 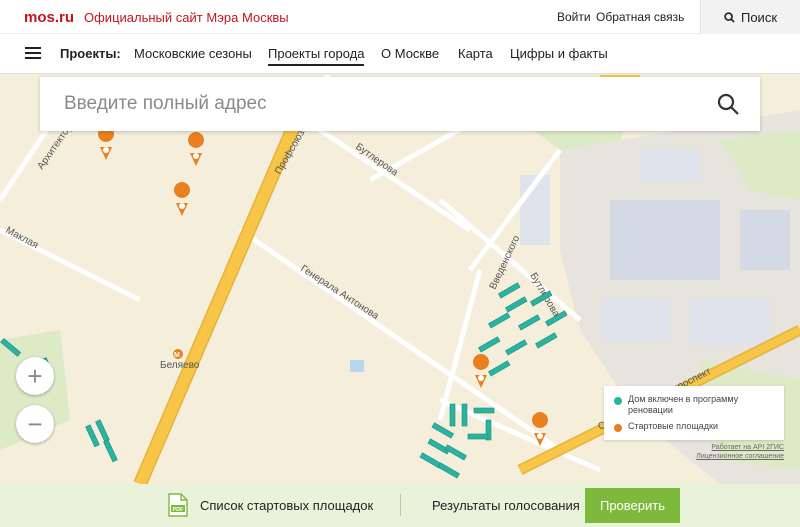 What do you see at coordinates (90, 53) in the screenshot?
I see `nav-label: Проекты:` at bounding box center [90, 53].